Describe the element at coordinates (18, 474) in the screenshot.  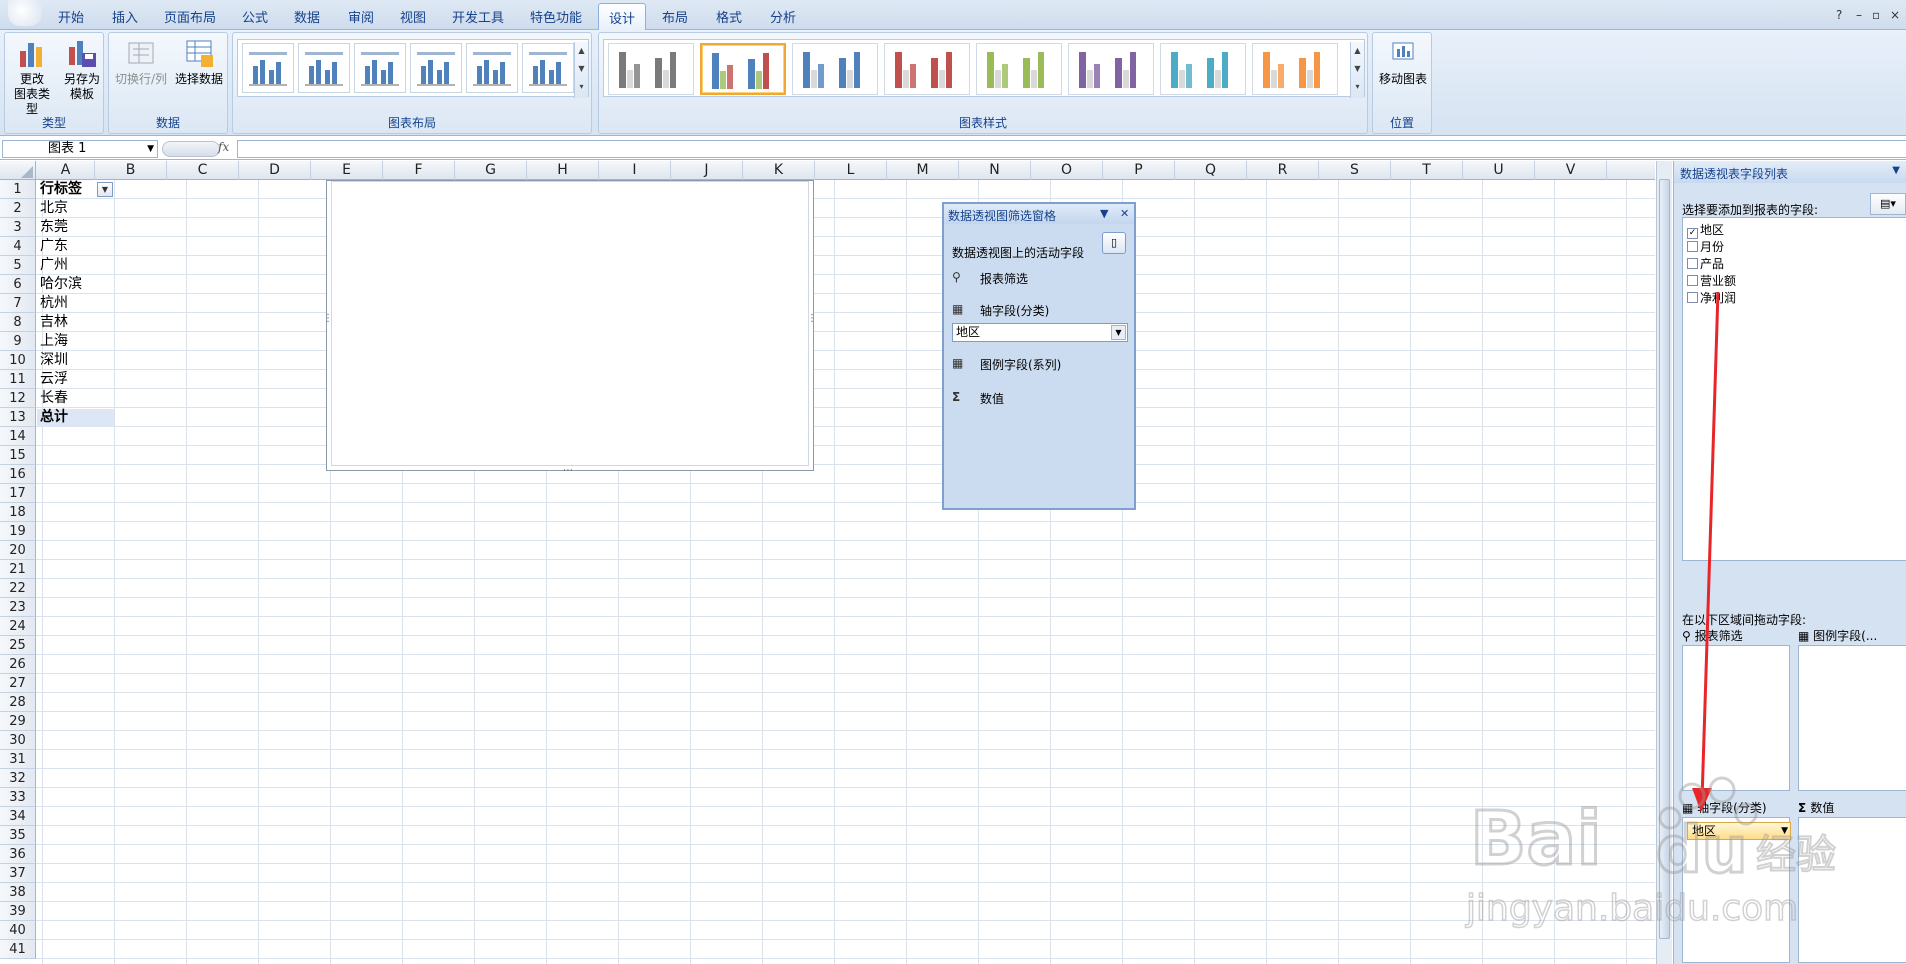
I see `row-header-16: 16` at that location.